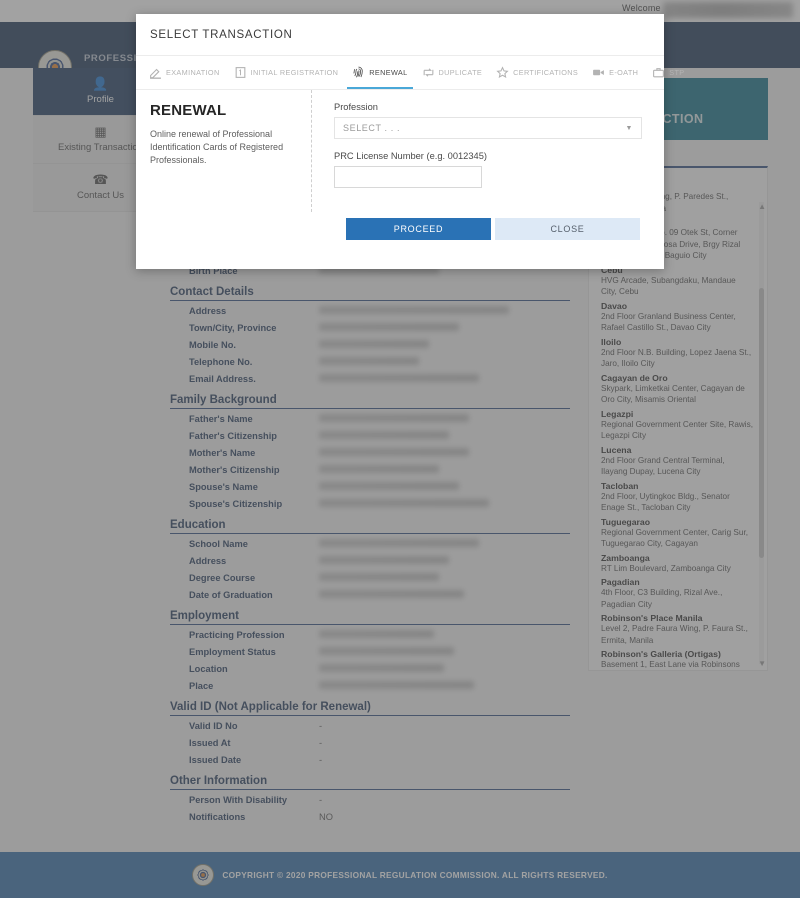  What do you see at coordinates (567, 229) in the screenshot?
I see `close-button: CLOSE` at bounding box center [567, 229].